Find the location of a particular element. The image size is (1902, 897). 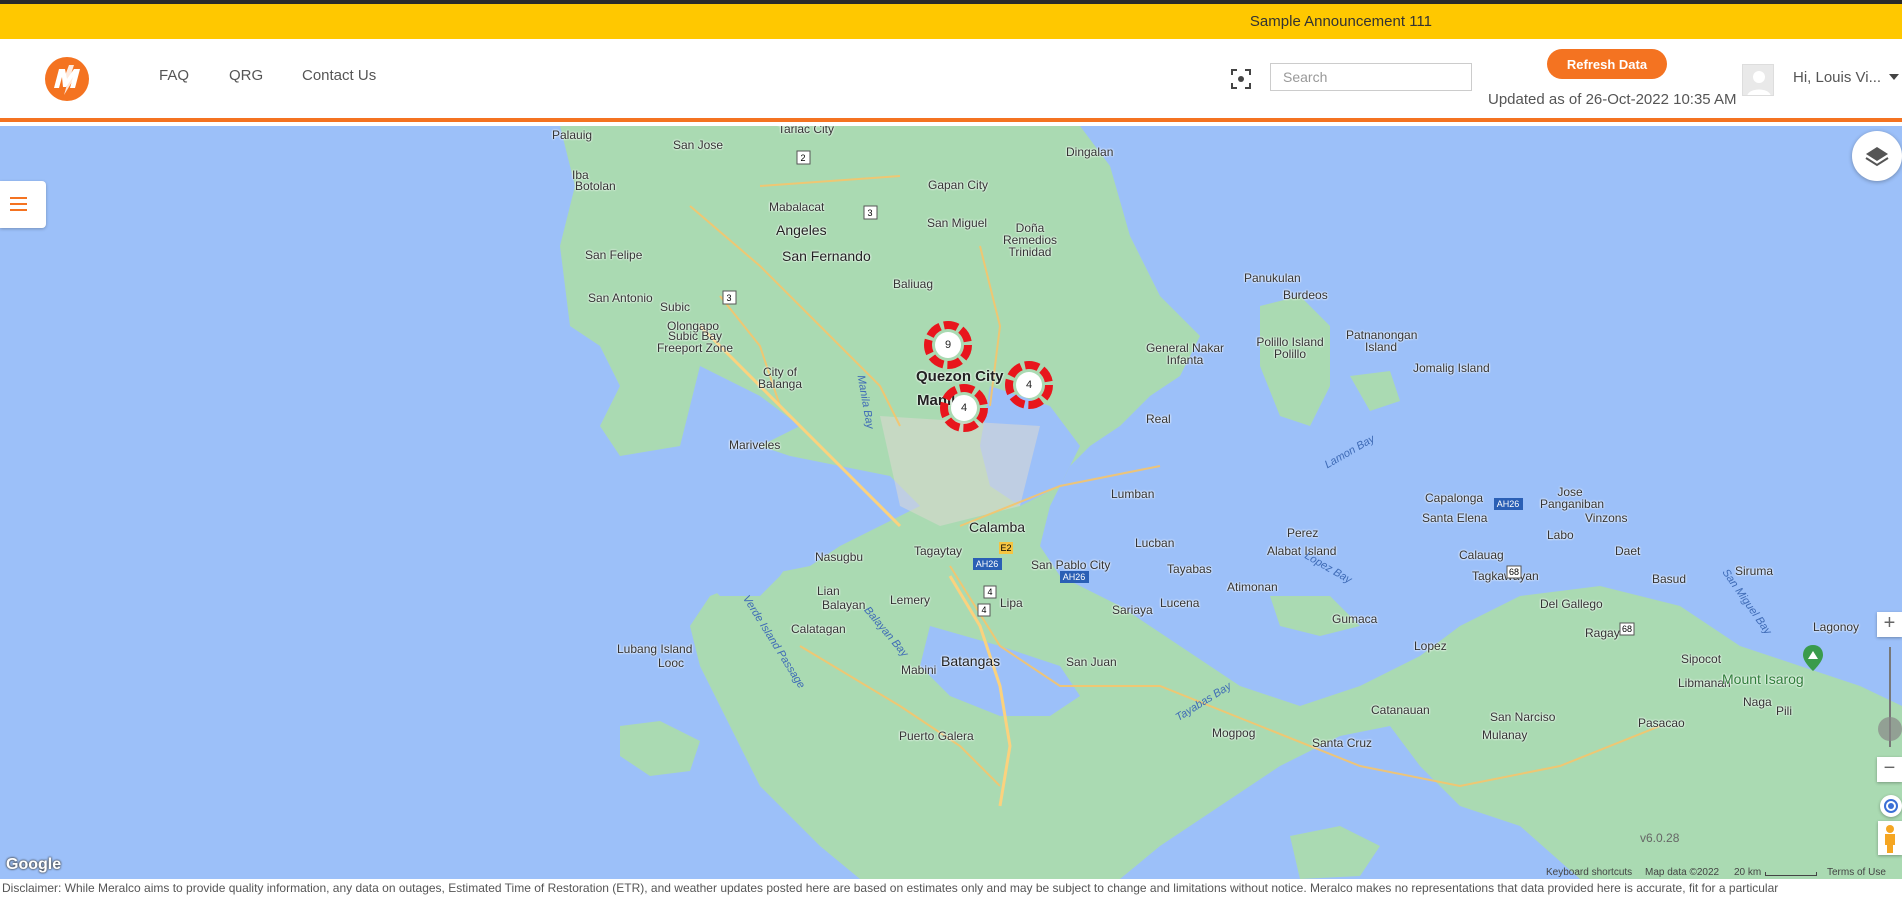

place-label: Catanauan is located at coordinates (1400, 710).